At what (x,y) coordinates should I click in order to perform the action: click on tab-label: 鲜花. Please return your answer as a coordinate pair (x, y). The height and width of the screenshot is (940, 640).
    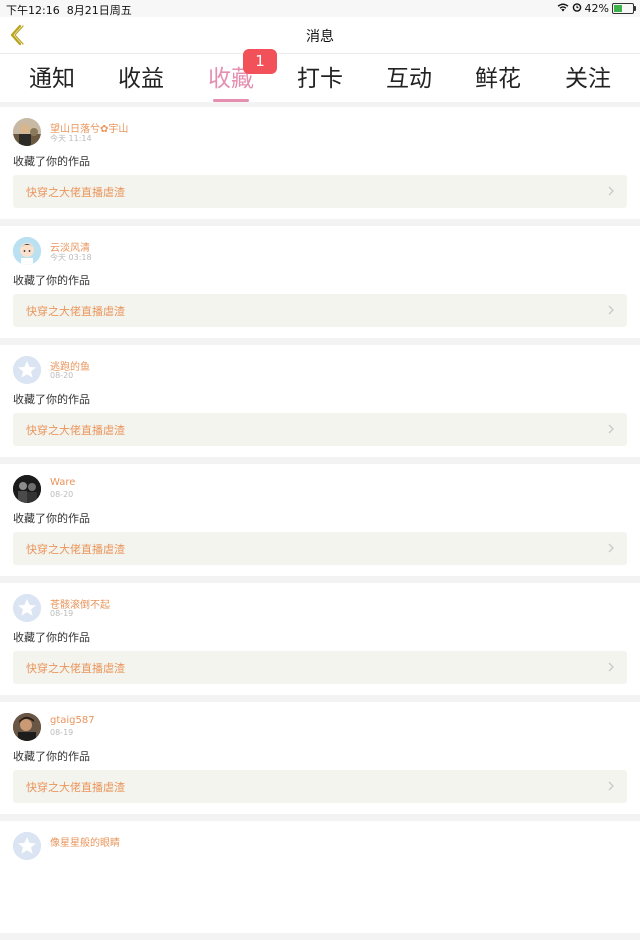
    Looking at the image, I should click on (498, 79).